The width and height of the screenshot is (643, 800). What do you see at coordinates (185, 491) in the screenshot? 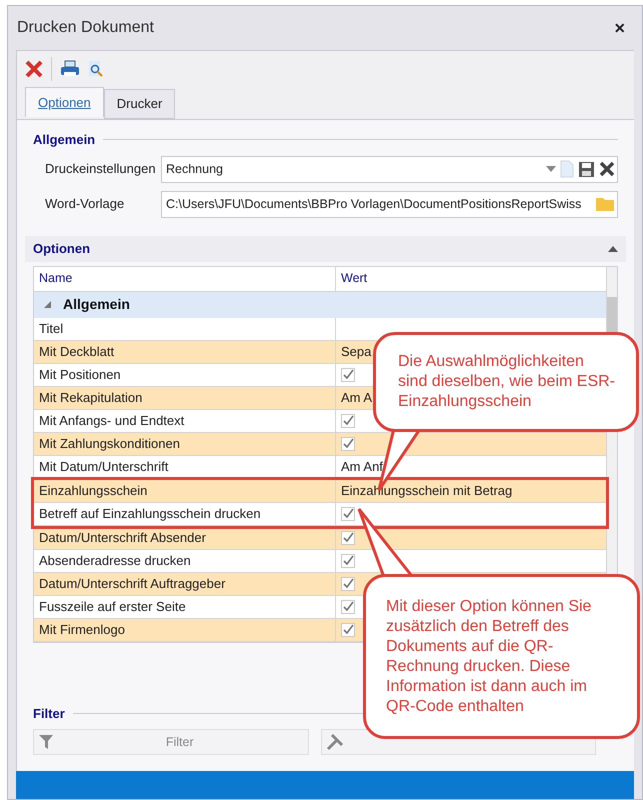
I see `property-name: Einzahlungsschein` at bounding box center [185, 491].